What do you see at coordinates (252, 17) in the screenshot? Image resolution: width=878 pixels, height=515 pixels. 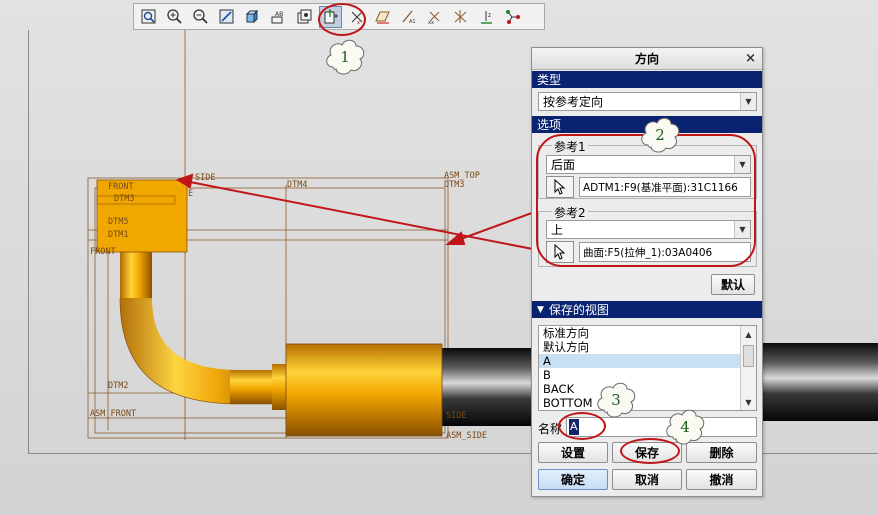 I see `shading-icon` at bounding box center [252, 17].